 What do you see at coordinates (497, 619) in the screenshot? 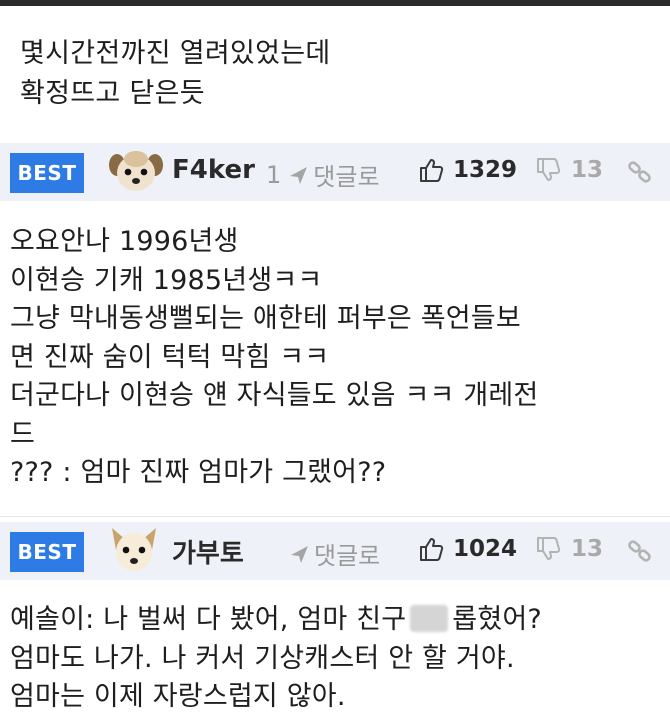
I see `comment-text: 롭혔어?` at bounding box center [497, 619].